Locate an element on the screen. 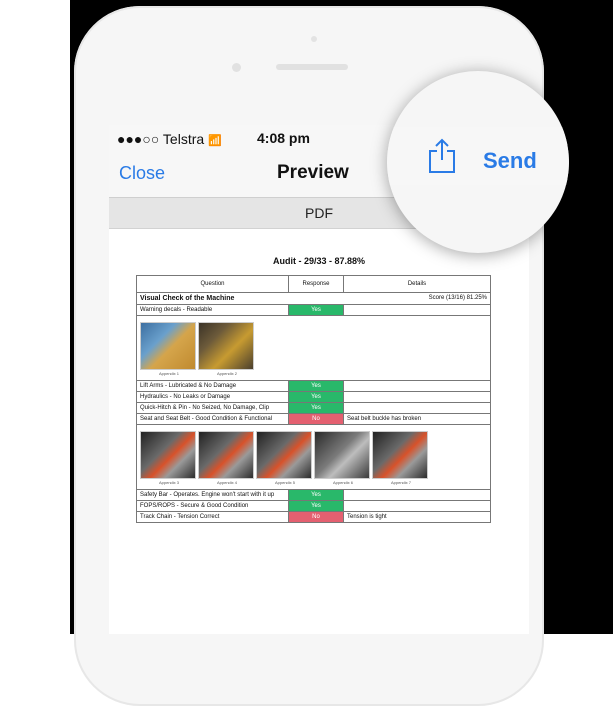 The height and width of the screenshot is (706, 613). header-response: Response is located at coordinates (316, 284).